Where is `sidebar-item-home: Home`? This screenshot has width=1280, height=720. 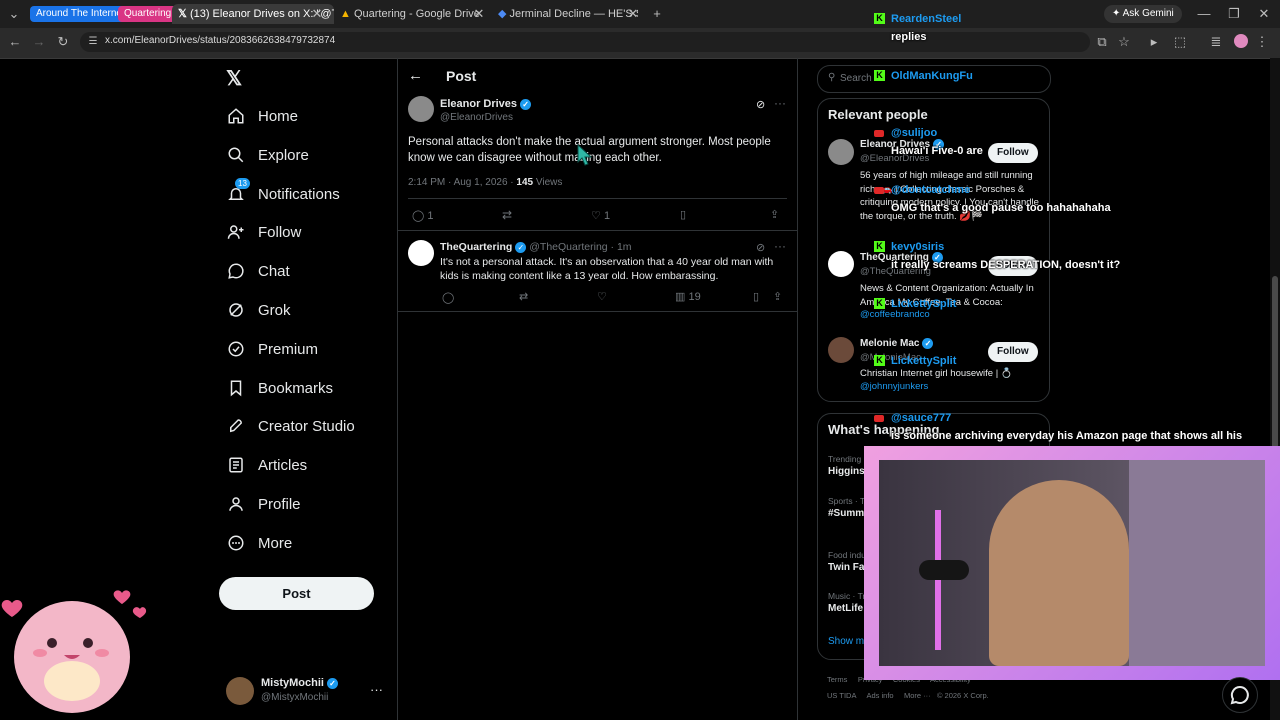
sidebar-item-home: Home is located at coordinates (262, 116).